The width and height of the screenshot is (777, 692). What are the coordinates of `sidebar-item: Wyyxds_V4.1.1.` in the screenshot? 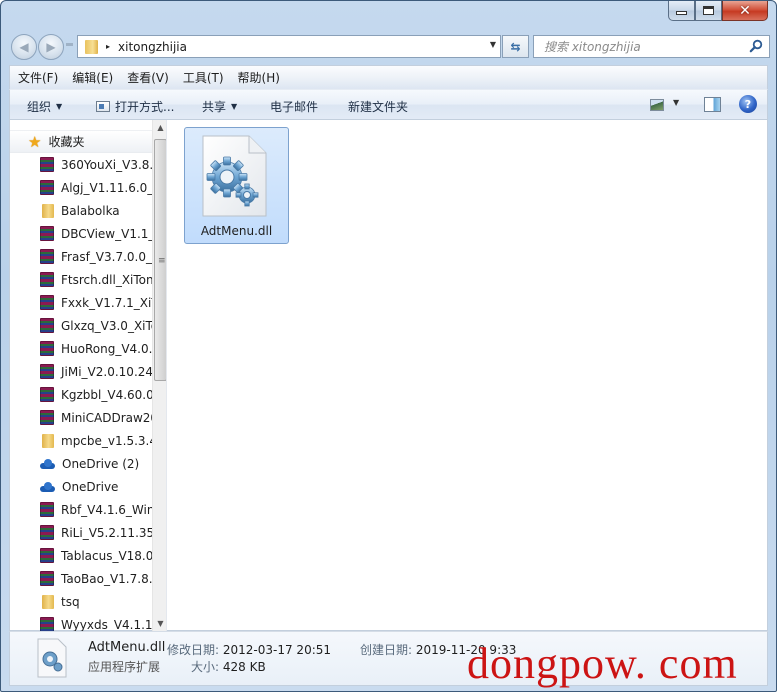 It's located at (81, 622).